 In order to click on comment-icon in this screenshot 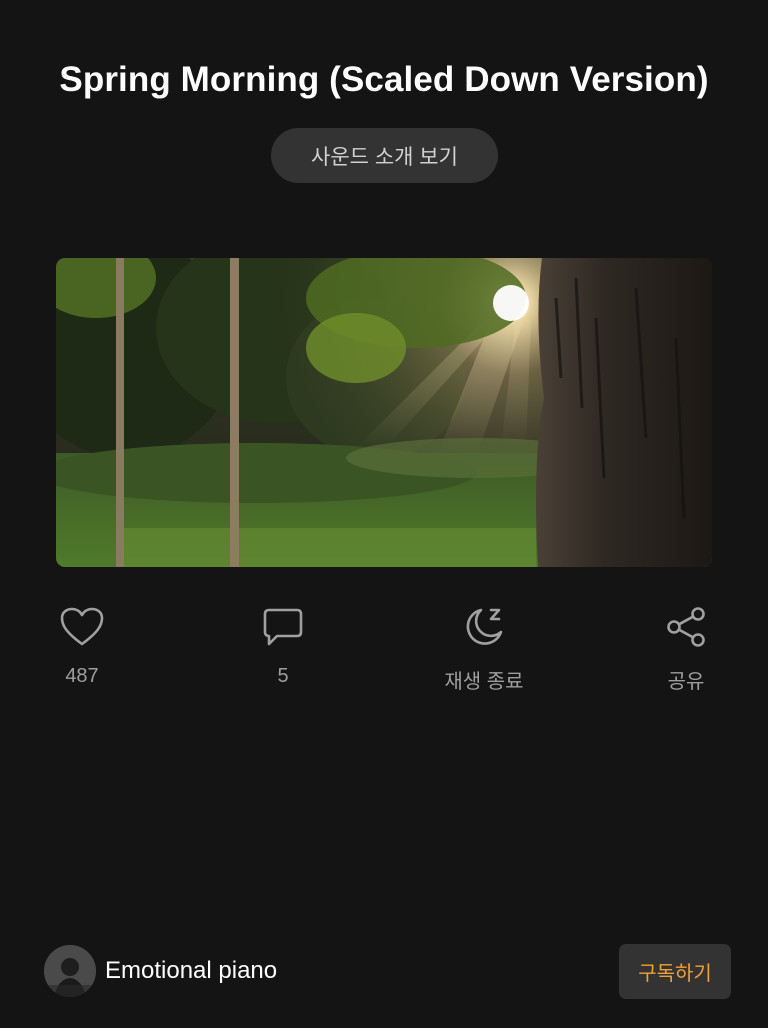, I will do `click(283, 627)`.